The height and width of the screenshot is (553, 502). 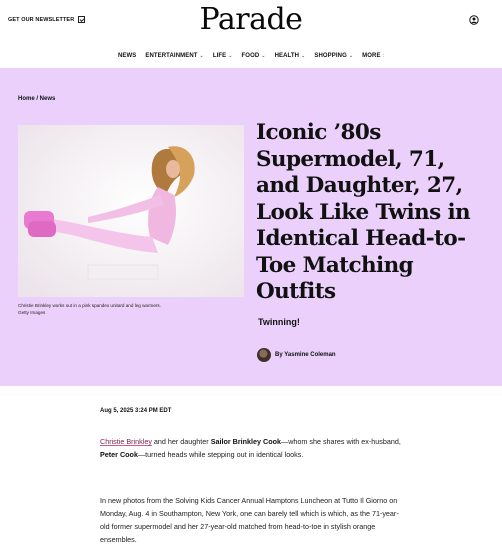 I want to click on site-header: GET OUR NEWSLETTER Parade, so click(x=251, y=22).